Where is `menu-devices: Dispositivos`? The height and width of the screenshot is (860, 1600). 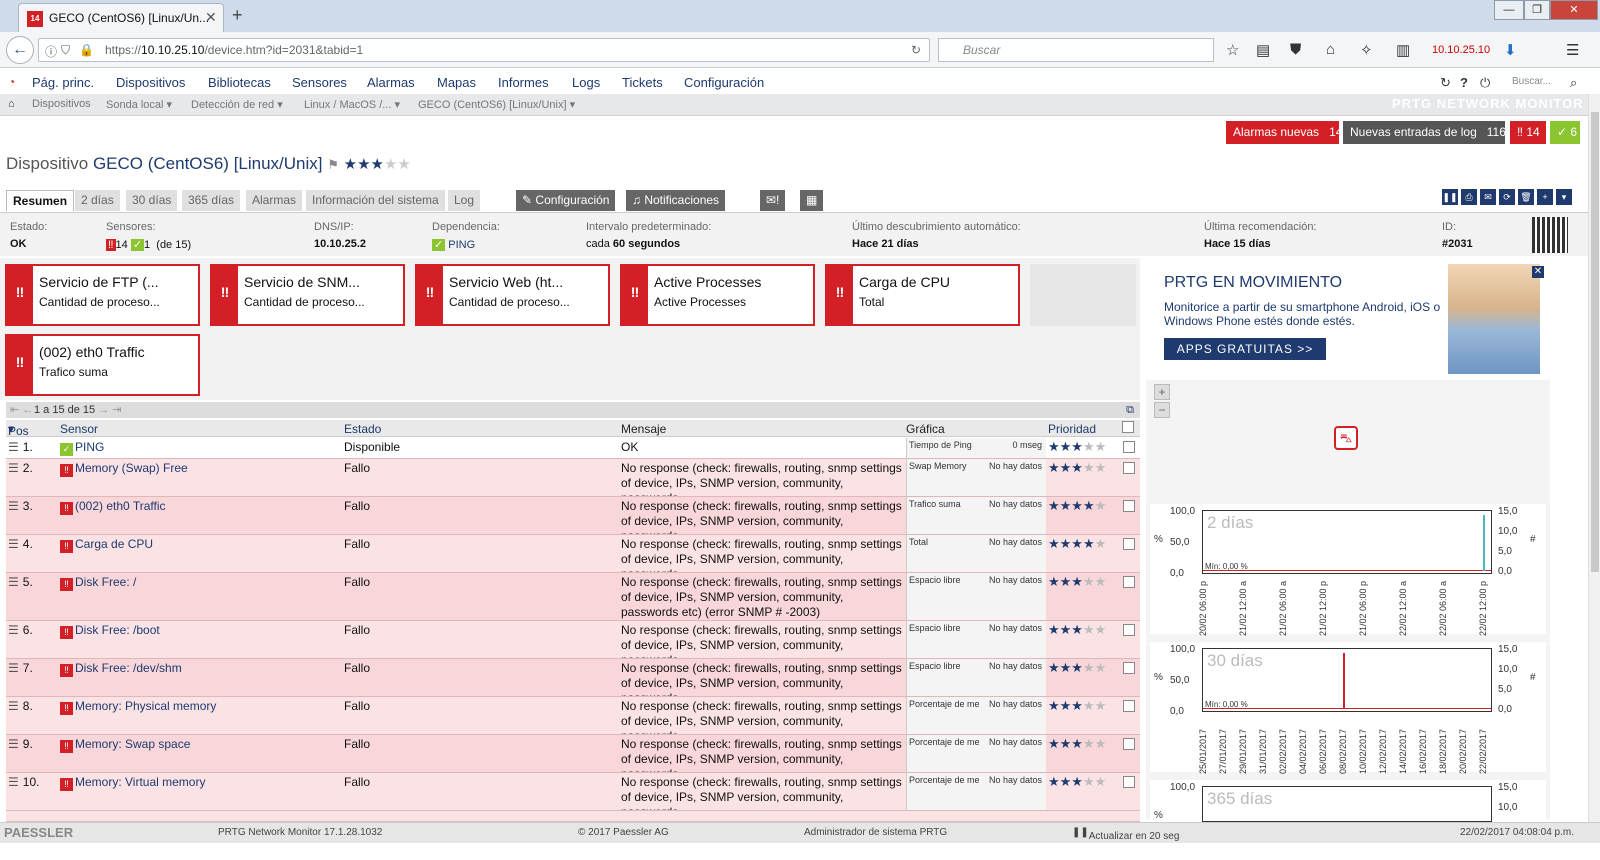
menu-devices: Dispositivos is located at coordinates (150, 82).